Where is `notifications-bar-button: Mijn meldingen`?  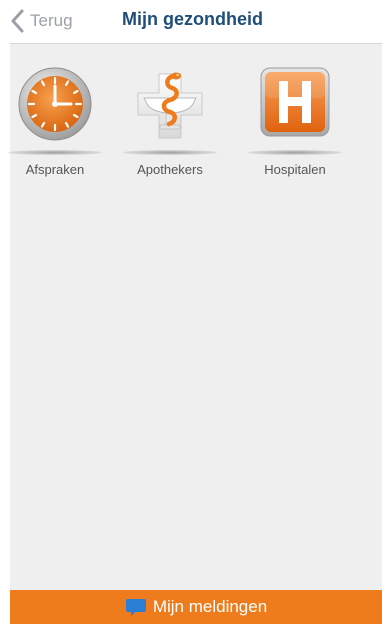 notifications-bar-button: Mijn meldingen is located at coordinates (196, 607).